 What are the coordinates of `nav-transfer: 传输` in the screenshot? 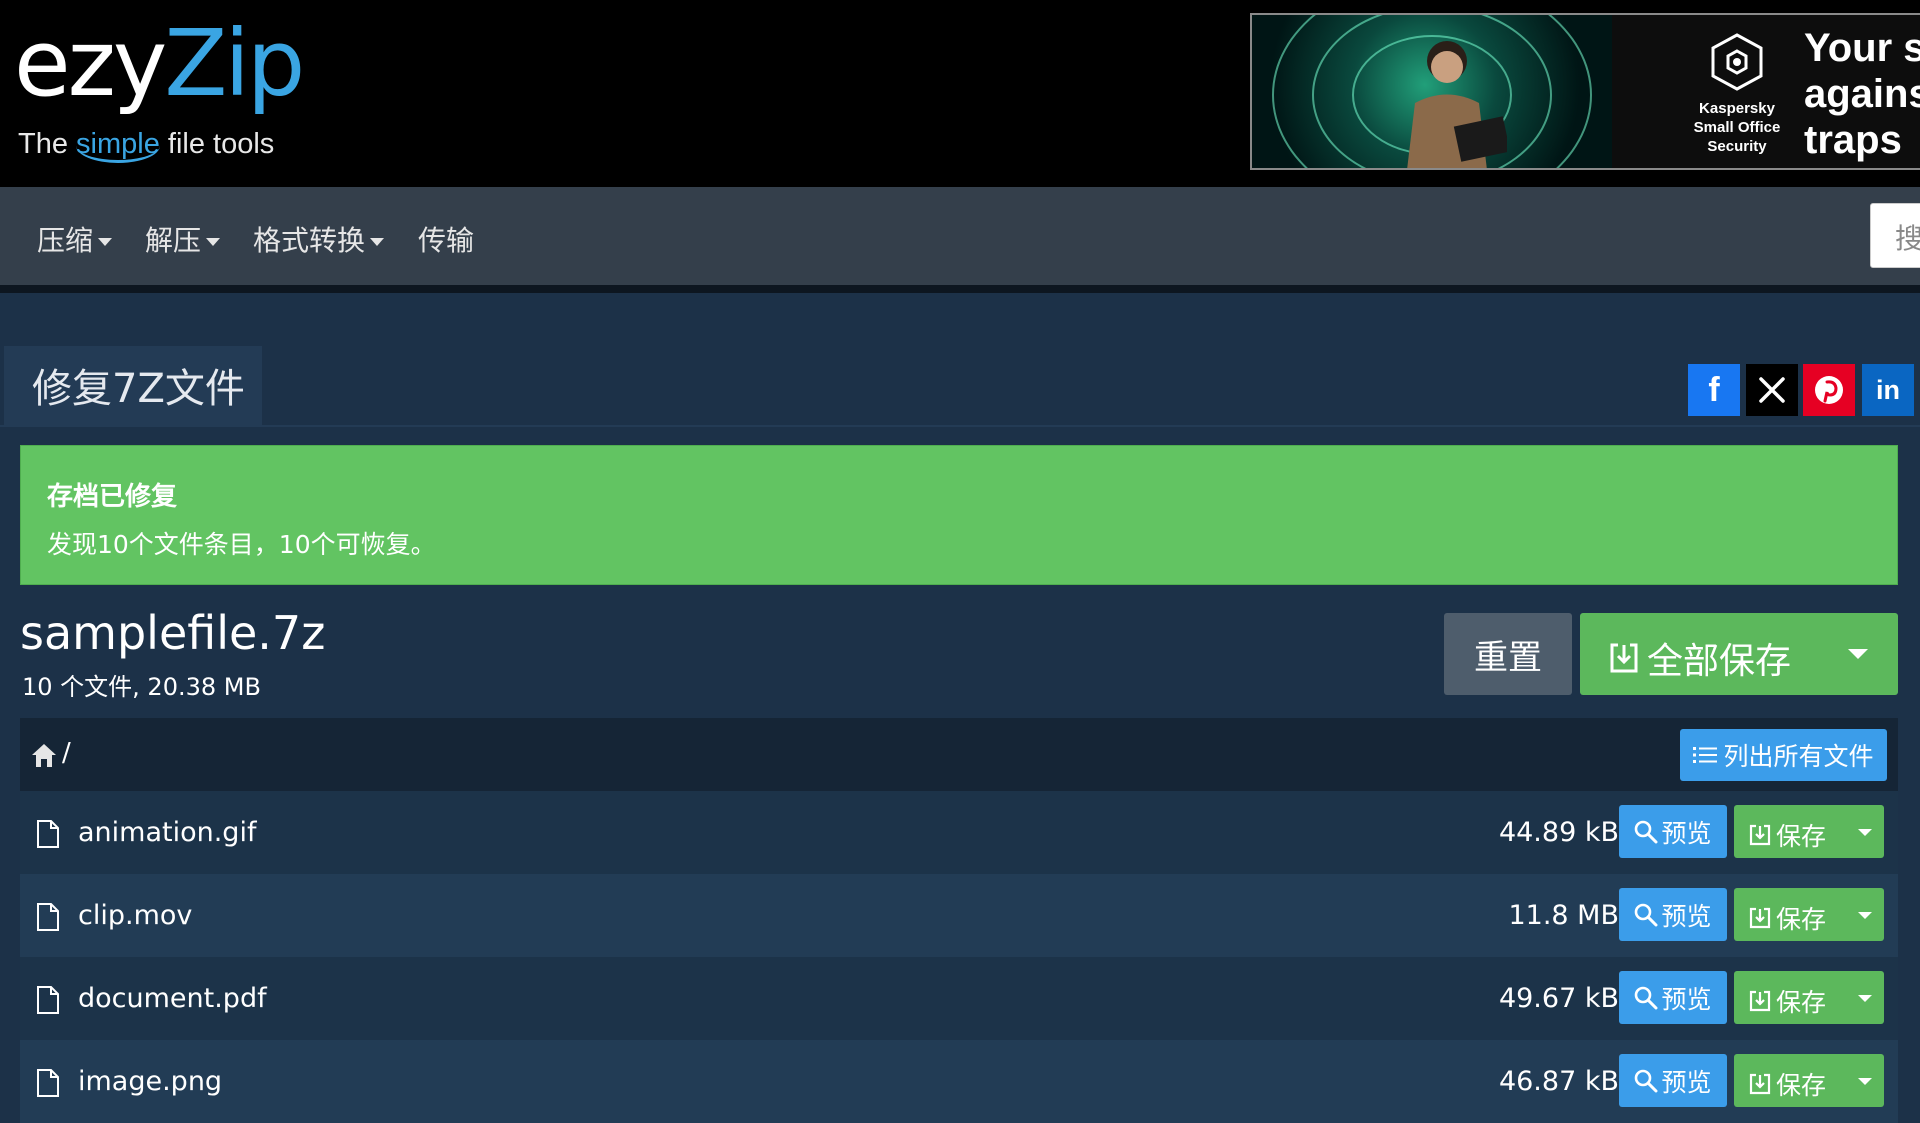 It's located at (446, 239).